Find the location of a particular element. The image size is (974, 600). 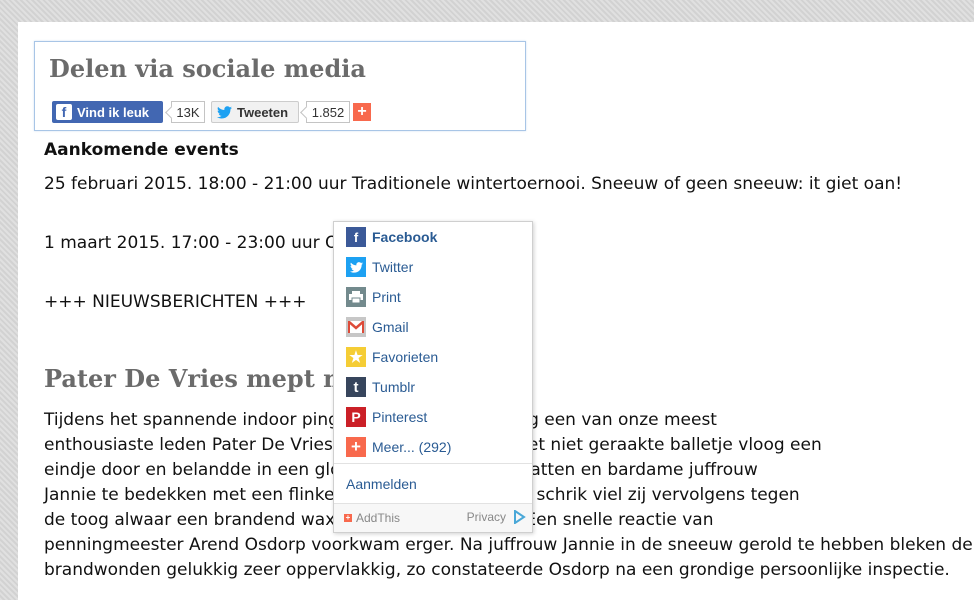

tweet-button: Tweeten is located at coordinates (255, 112).